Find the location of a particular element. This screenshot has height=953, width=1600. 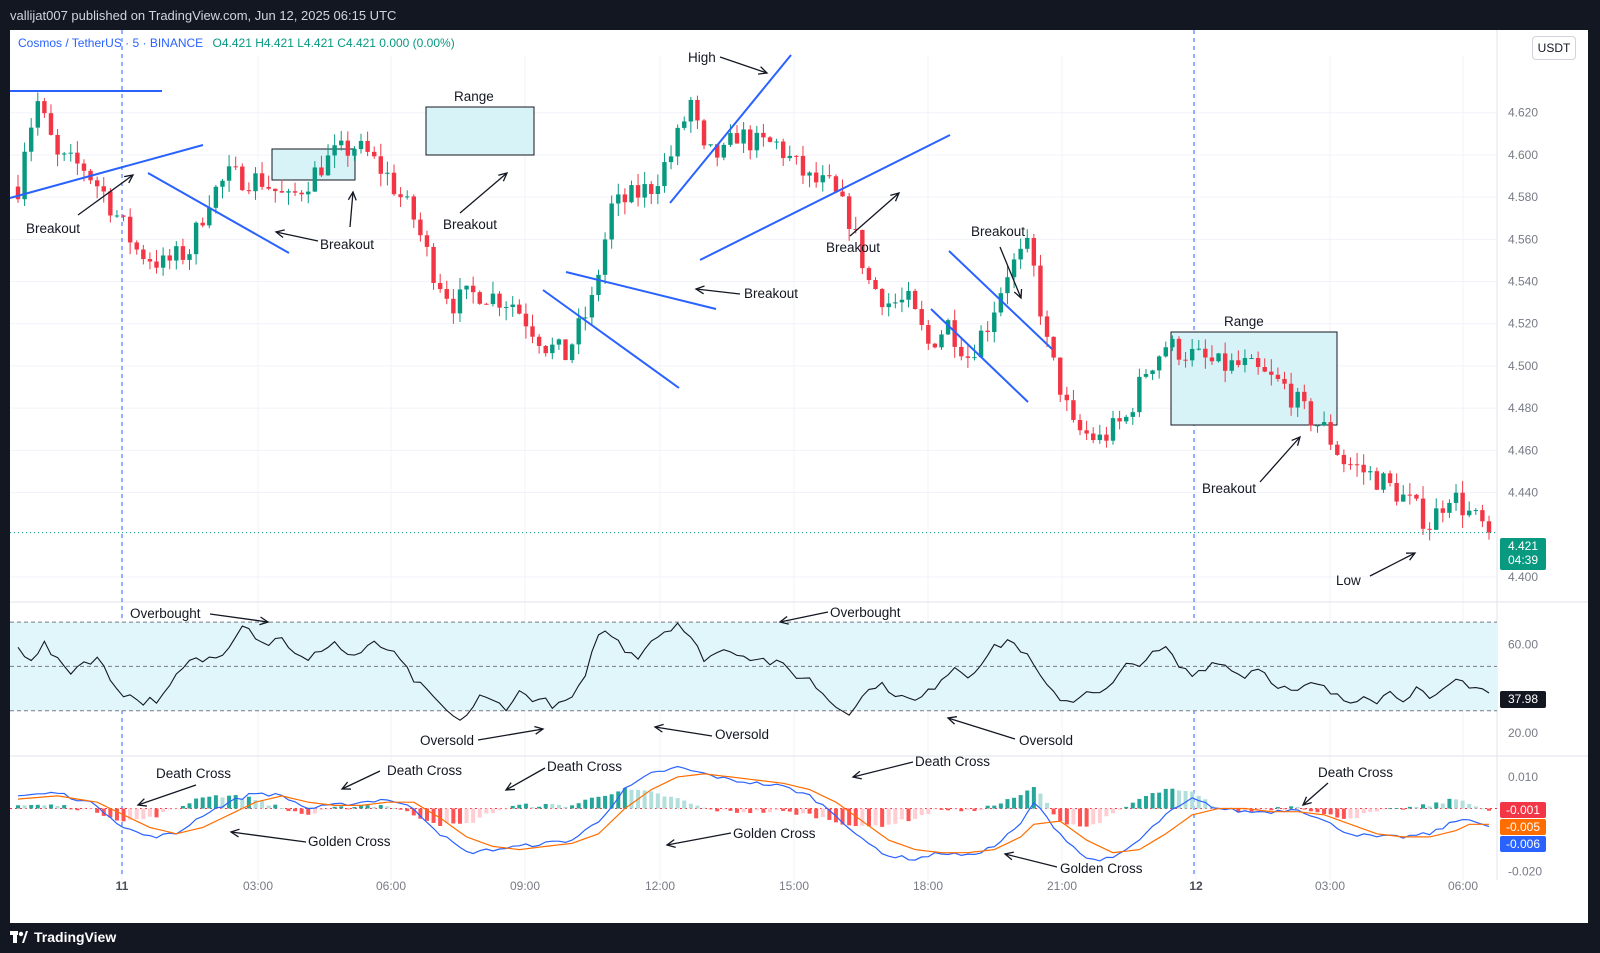

time-tick-label: 06:00 is located at coordinates (1463, 886).